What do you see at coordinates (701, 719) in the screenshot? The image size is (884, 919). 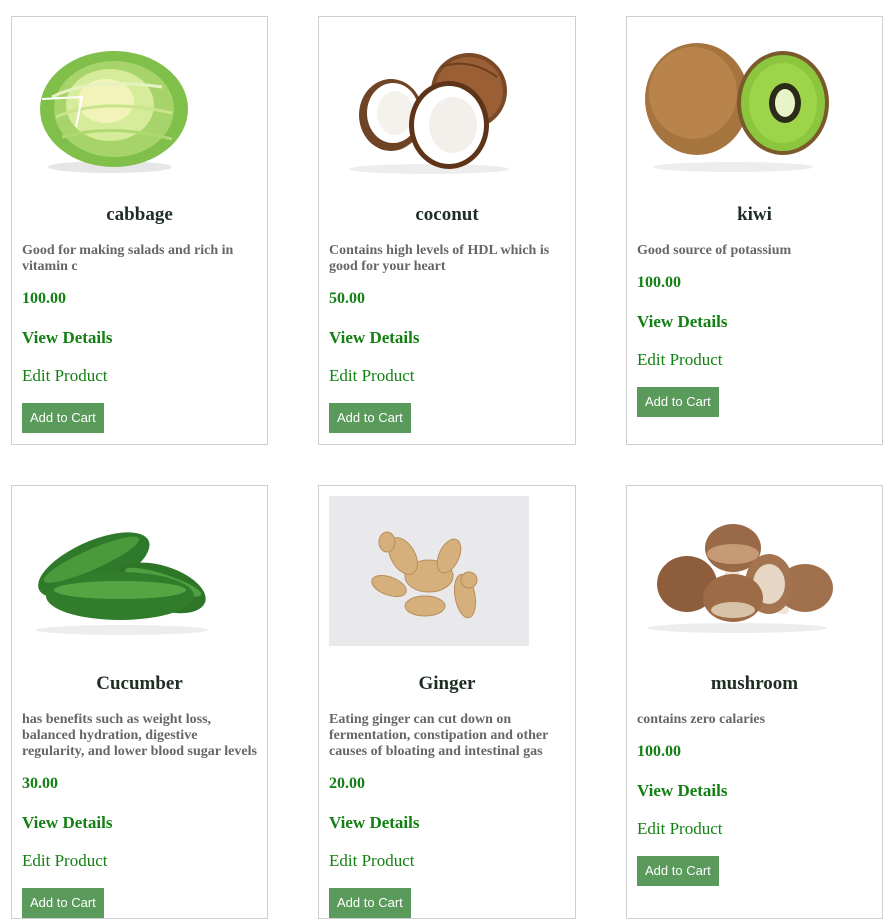 I see `product-description: contains zero calaries` at bounding box center [701, 719].